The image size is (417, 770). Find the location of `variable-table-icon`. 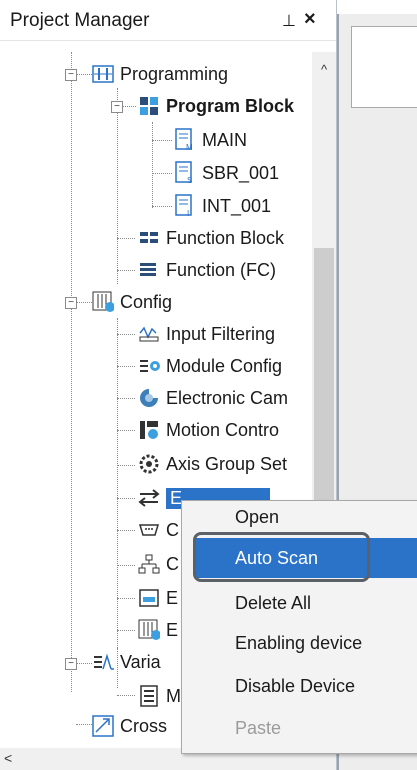

variable-table-icon is located at coordinates (149, 696).